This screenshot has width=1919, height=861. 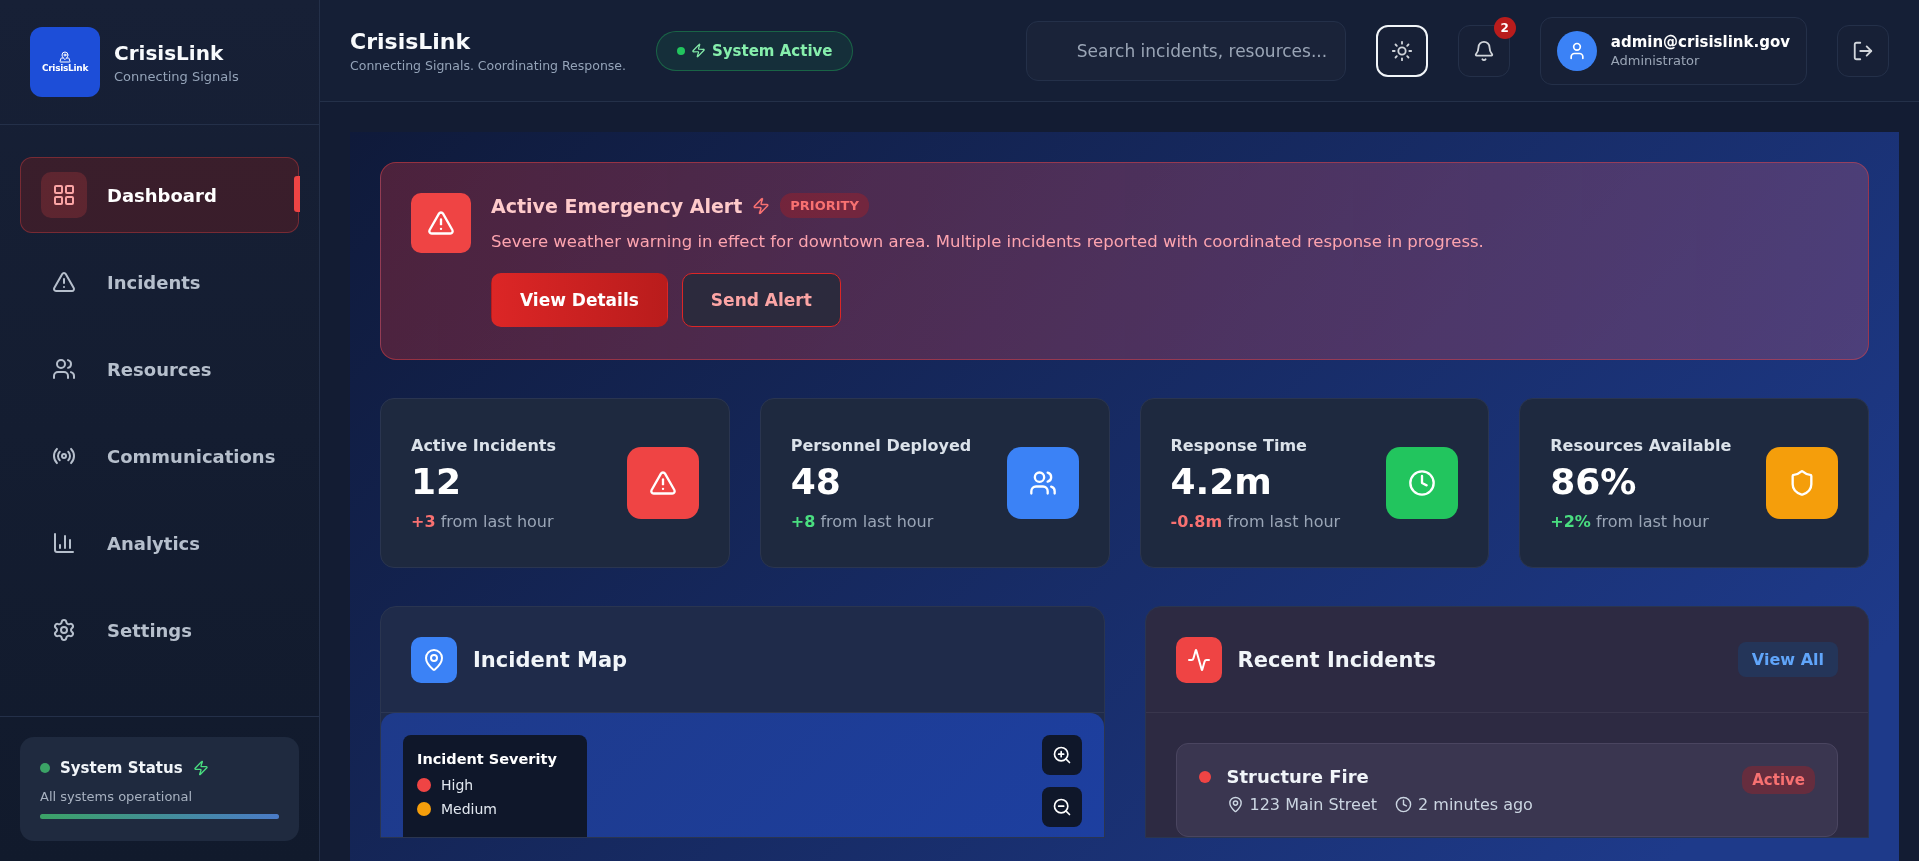 I want to click on legend-label: Medium, so click(x=469, y=809).